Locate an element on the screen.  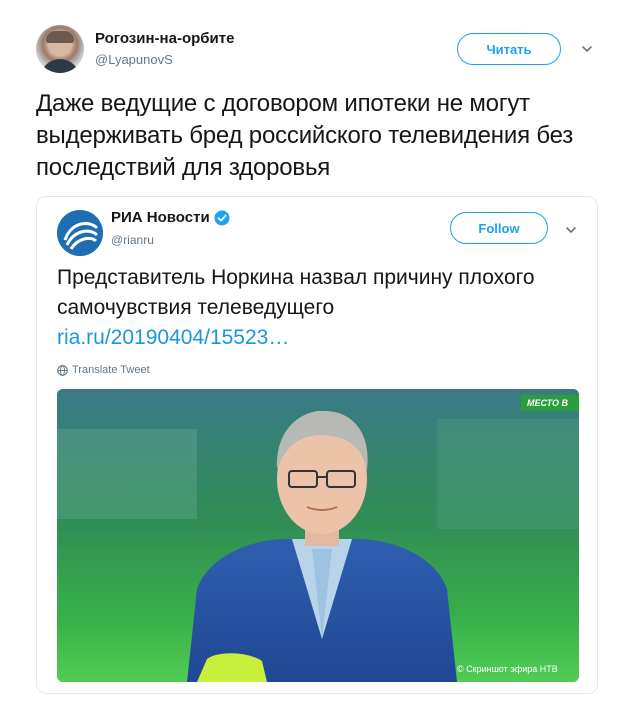
quoted-follow-button: Follow is located at coordinates (499, 228).